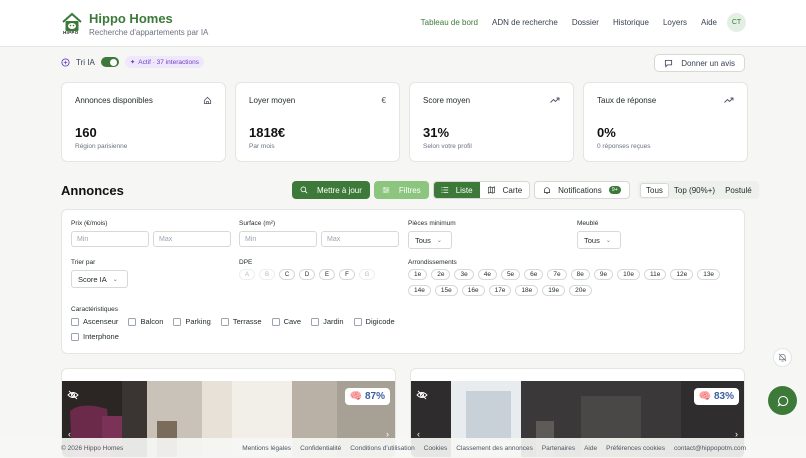 This screenshot has height=458, width=806. I want to click on arrondissement-chip: 4e, so click(487, 274).